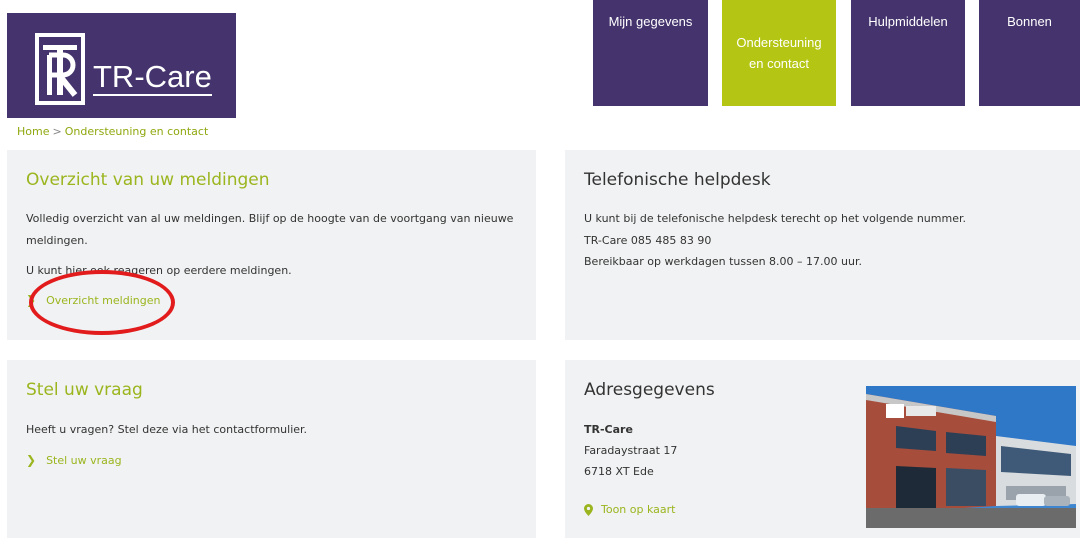 Image resolution: width=1080 pixels, height=538 pixels. I want to click on link-label: Toon op kaart, so click(638, 509).